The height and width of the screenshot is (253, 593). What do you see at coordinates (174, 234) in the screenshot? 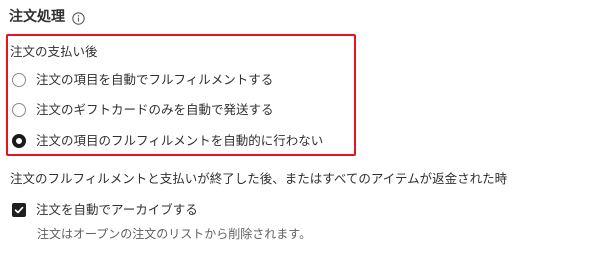
I see `archive-help-text: 注文はオープンの注文のリストから削除されます。` at bounding box center [174, 234].